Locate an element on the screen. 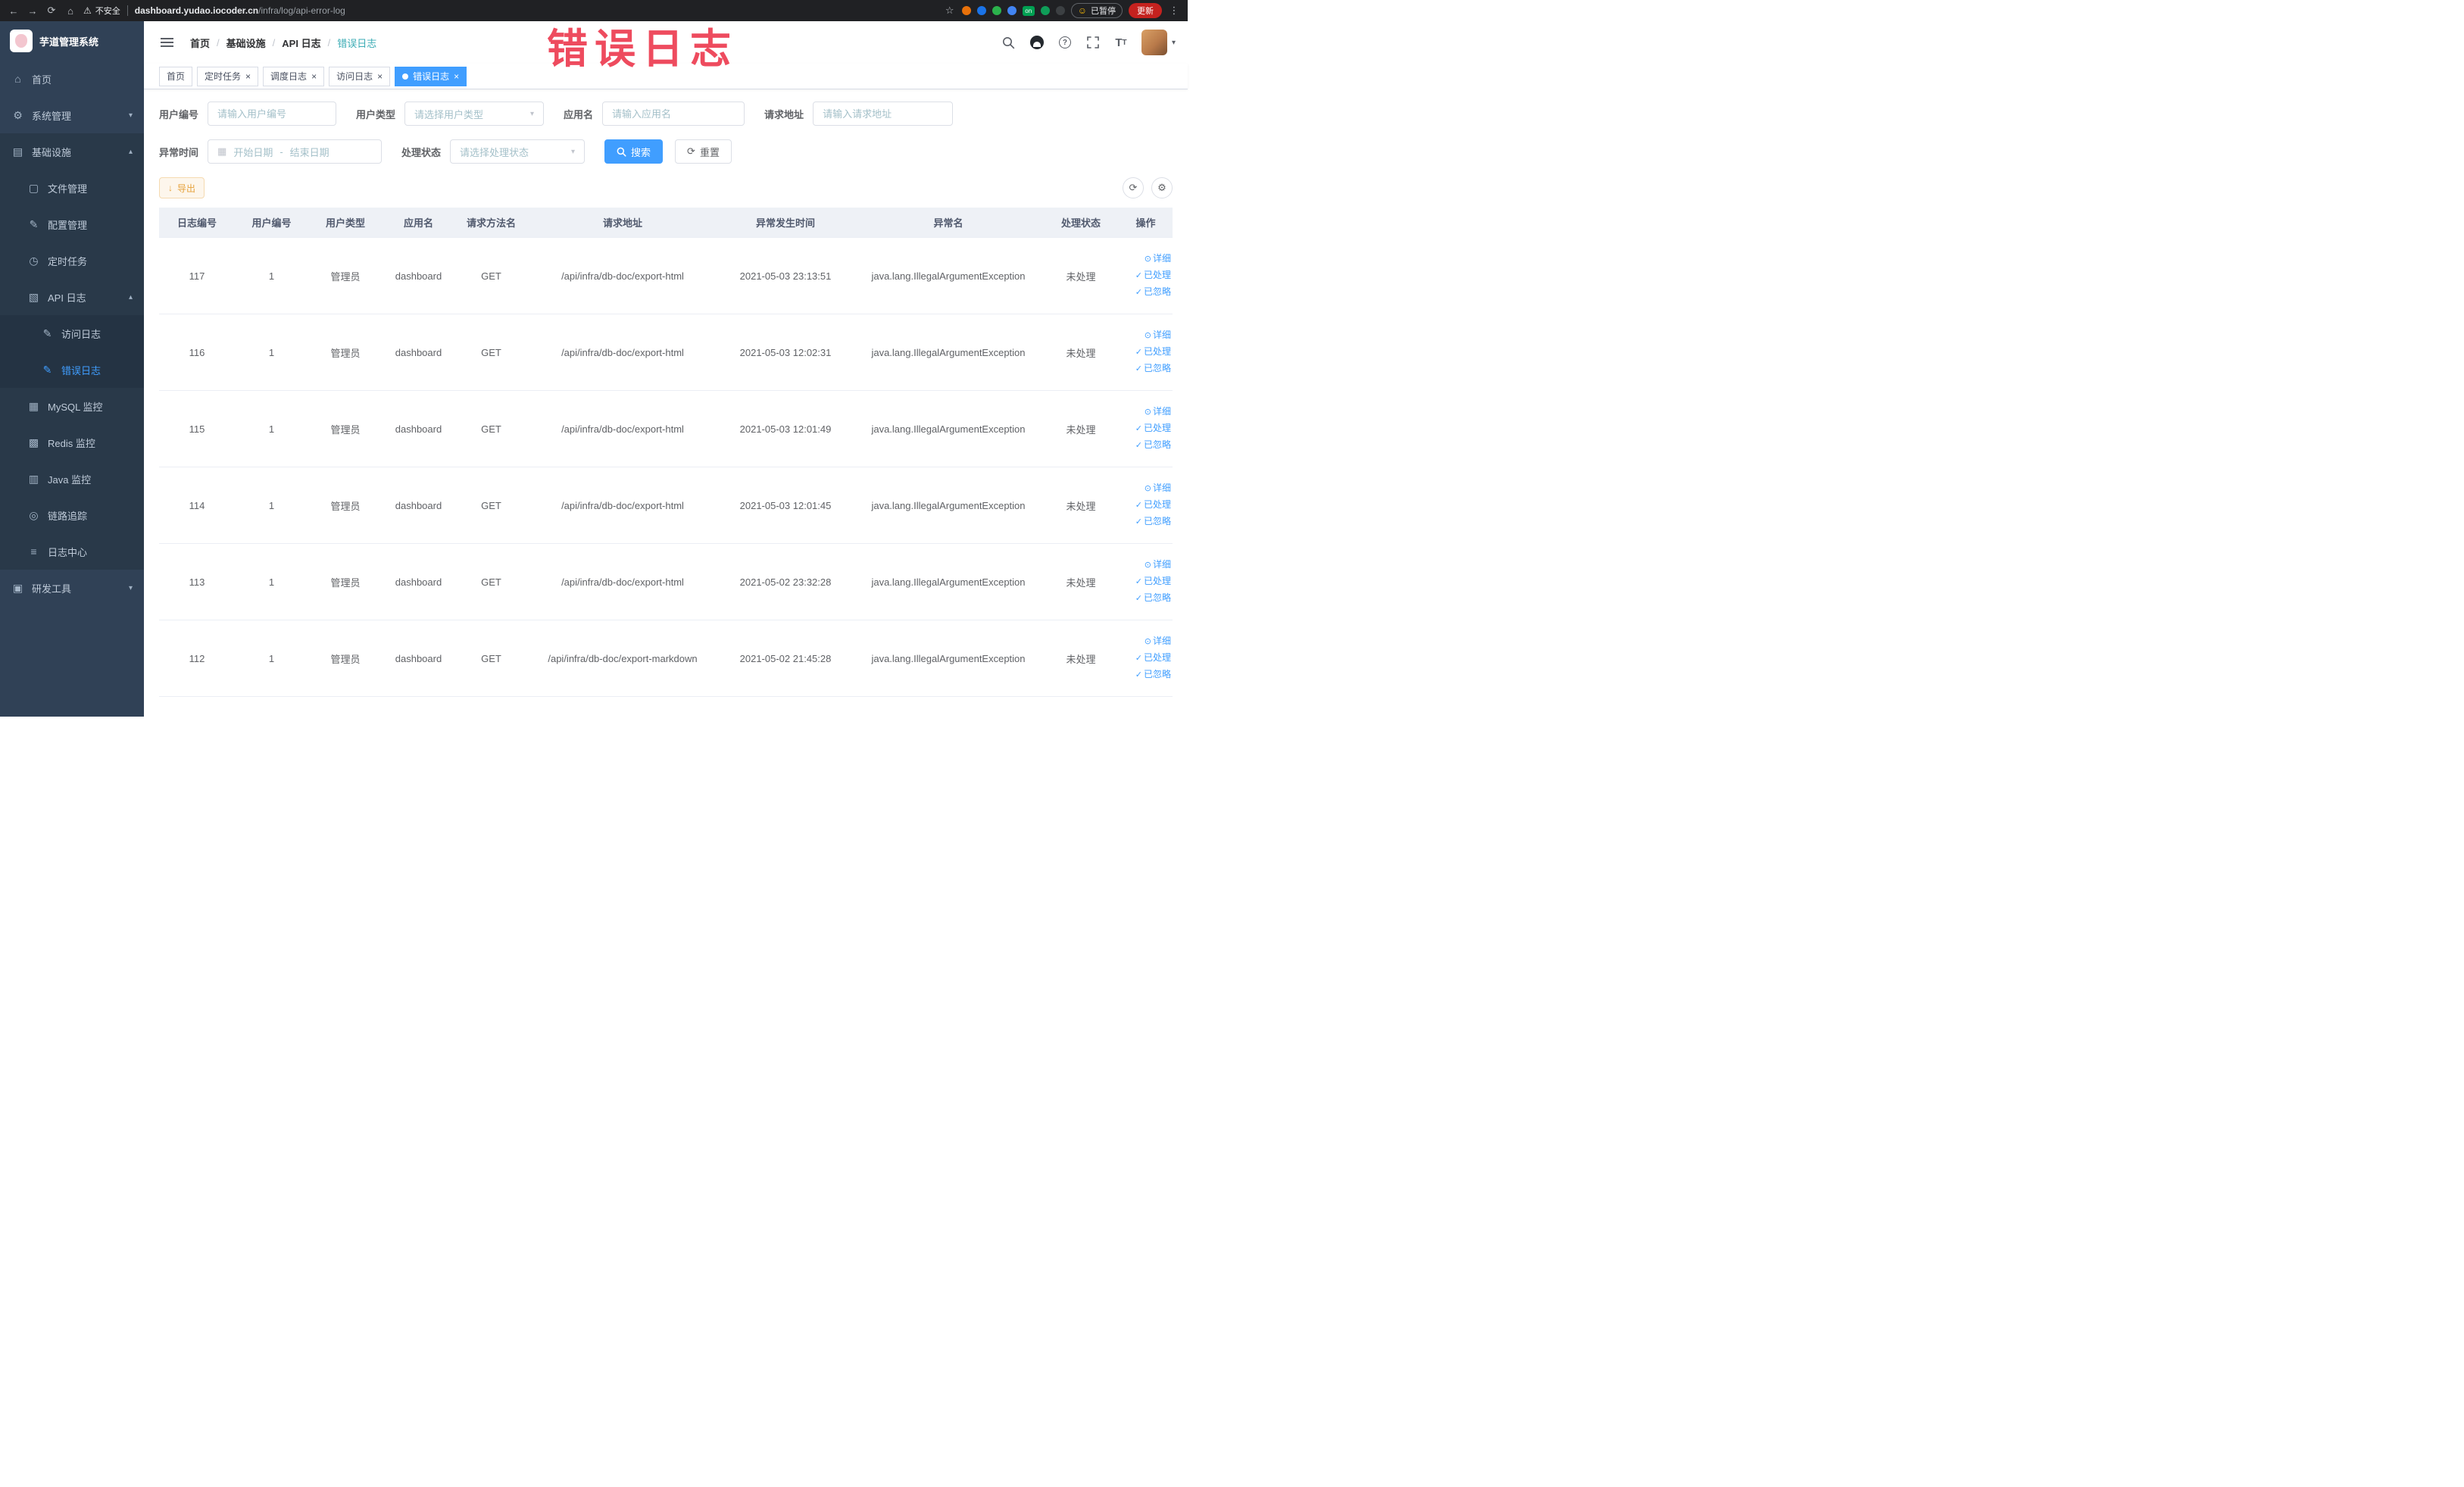 This screenshot has width=2464, height=1487. filter-label: 应用名 is located at coordinates (579, 114).